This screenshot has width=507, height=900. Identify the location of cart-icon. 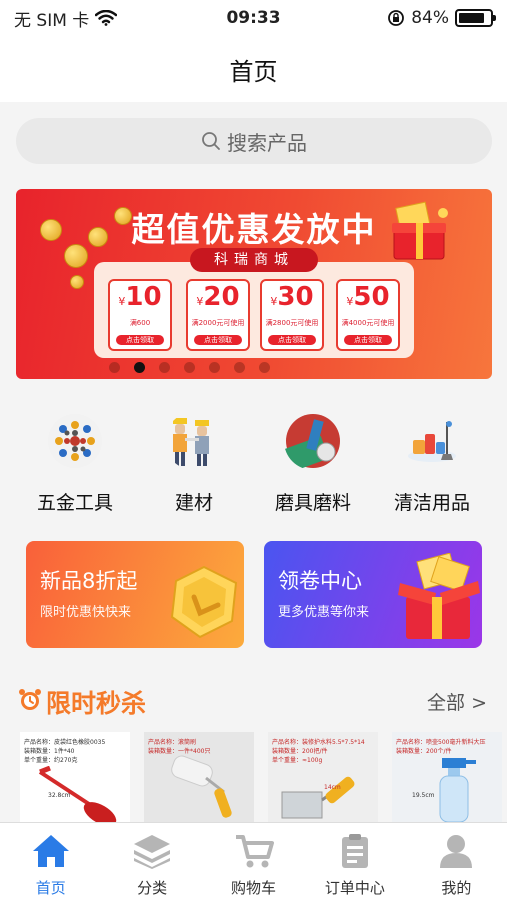
(254, 851).